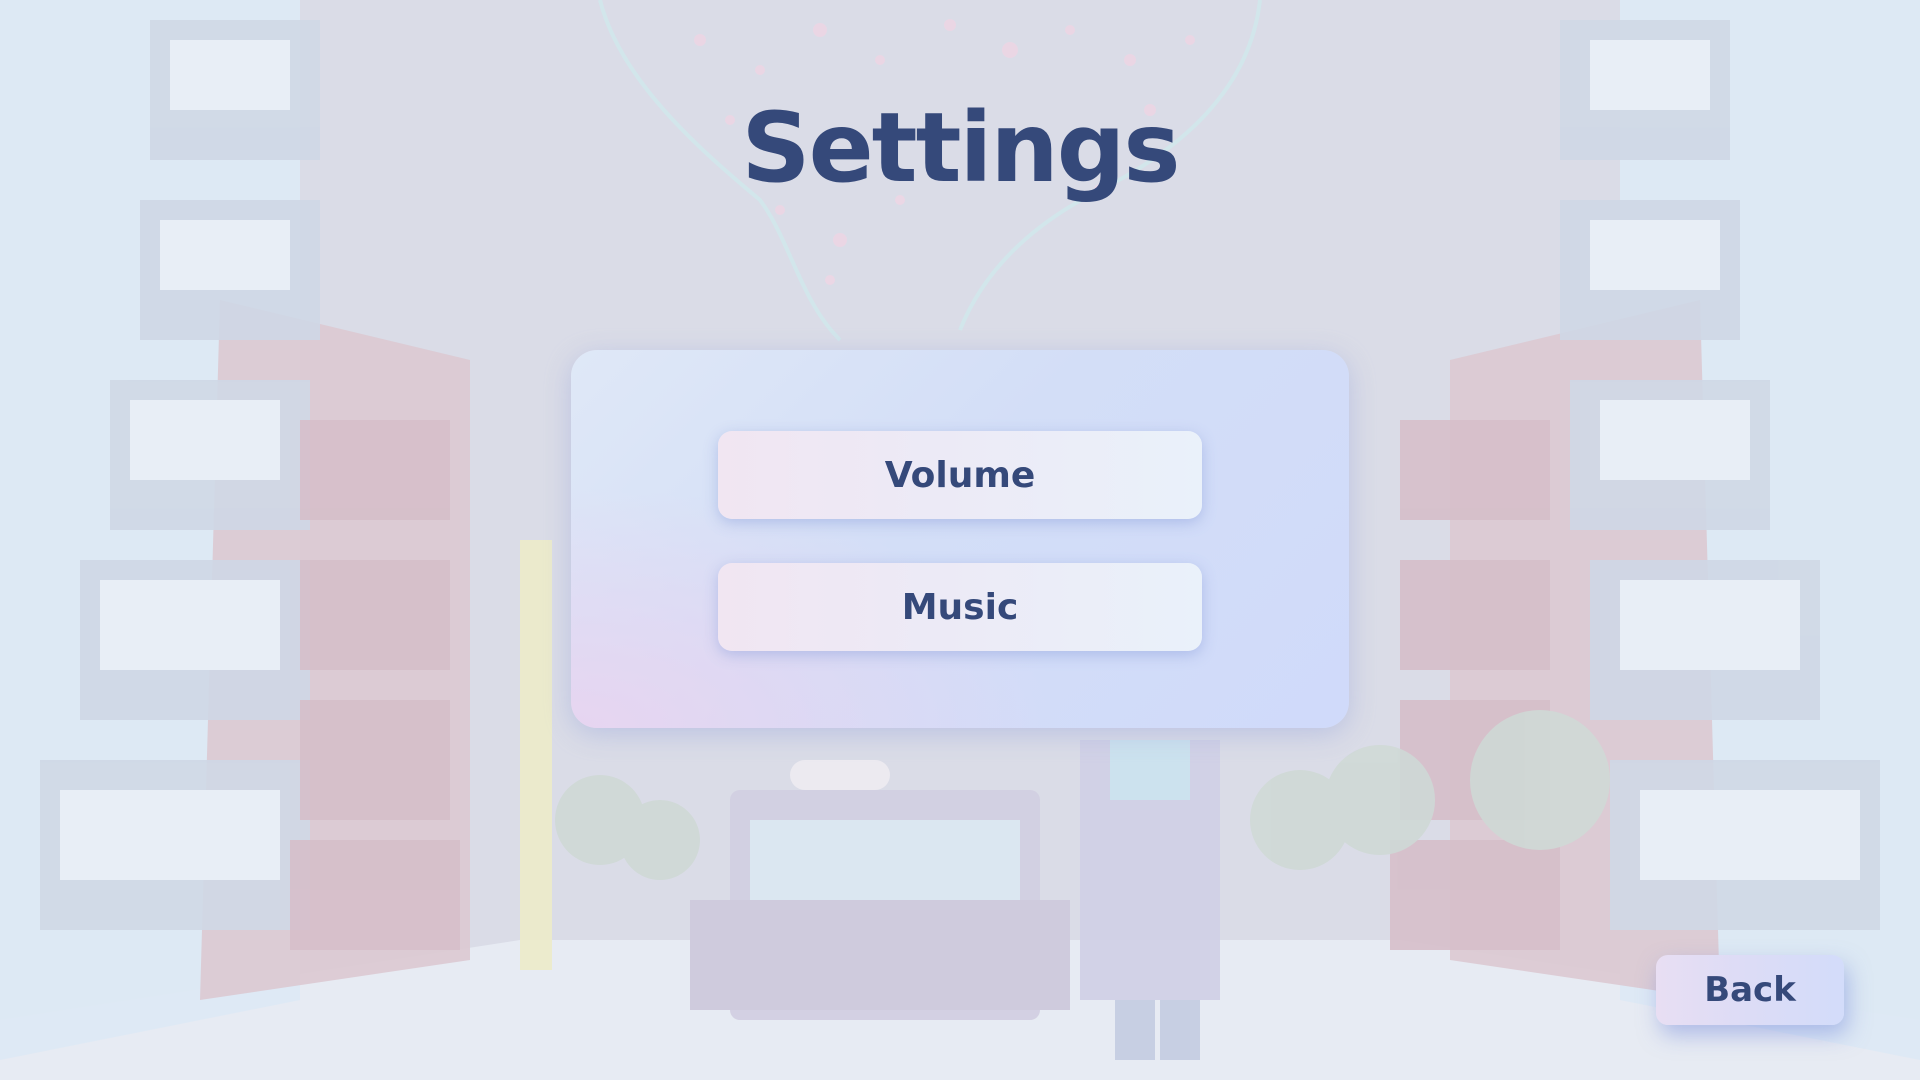  Describe the element at coordinates (960, 607) in the screenshot. I see `music-button: Music` at that location.